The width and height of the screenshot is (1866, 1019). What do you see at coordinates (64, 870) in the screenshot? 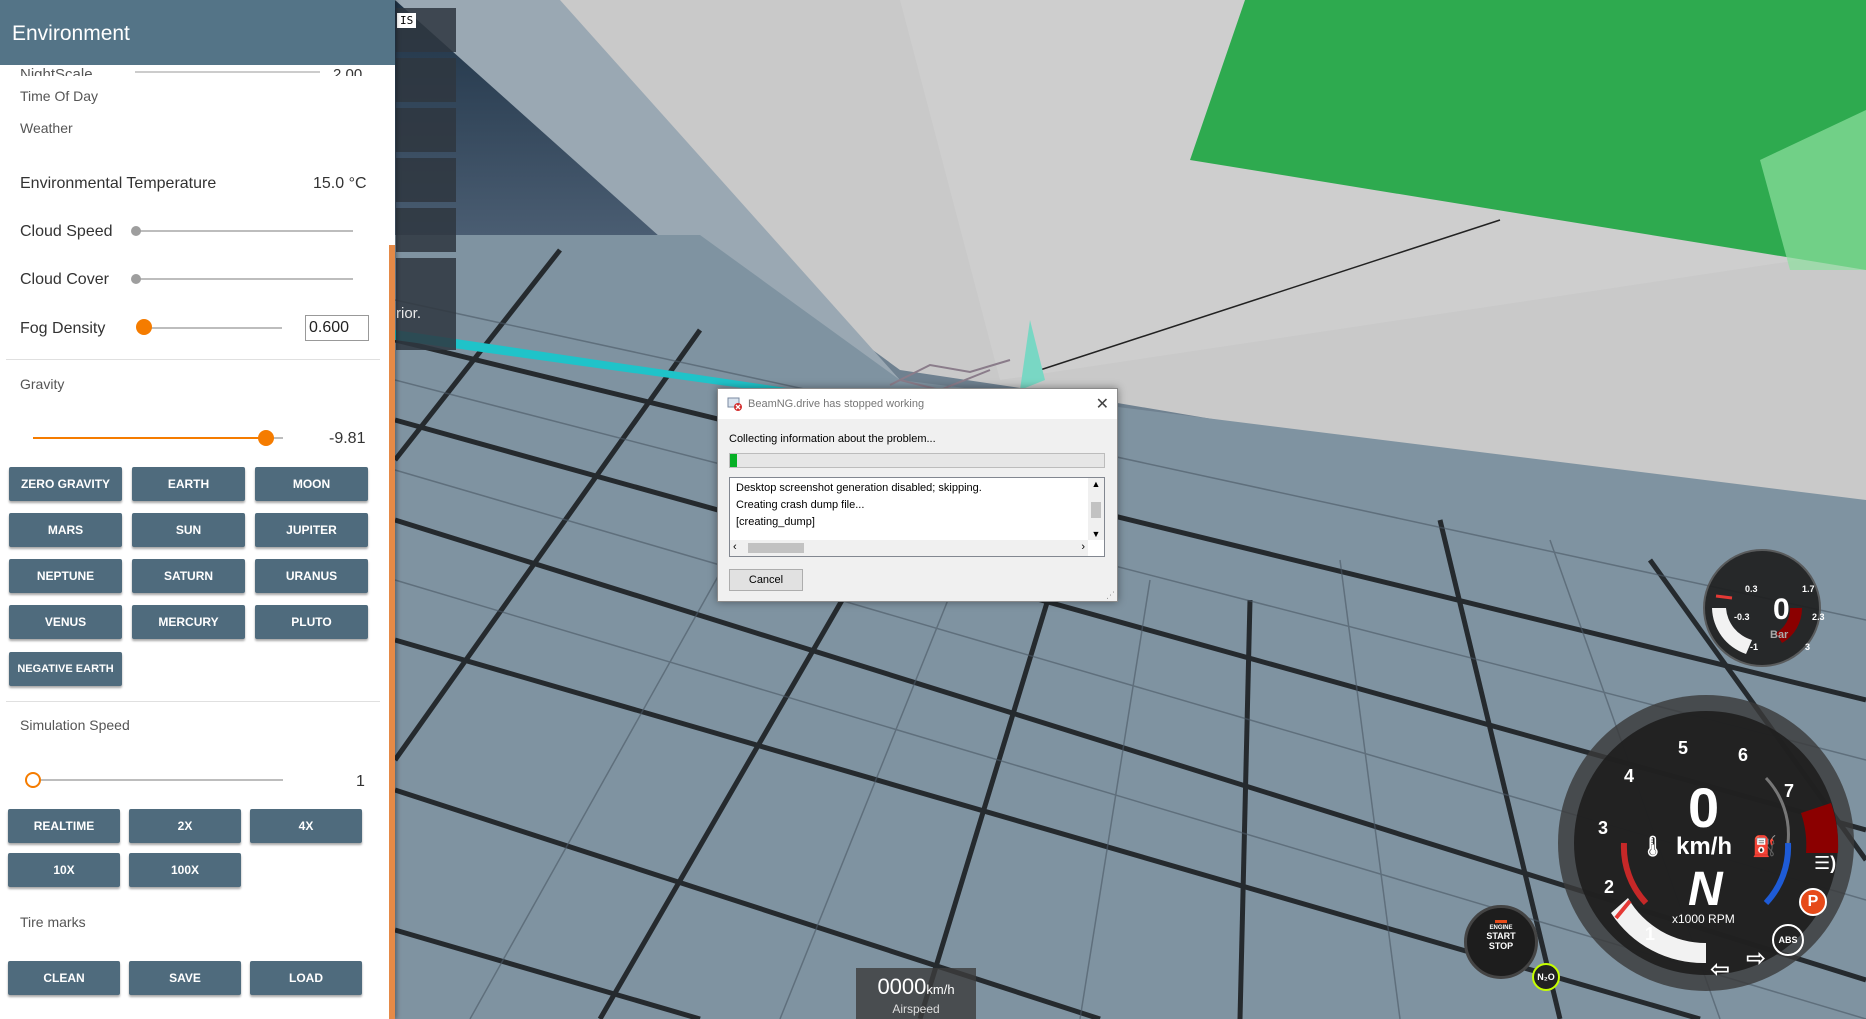
I see `speed-10x-button: 10X` at bounding box center [64, 870].